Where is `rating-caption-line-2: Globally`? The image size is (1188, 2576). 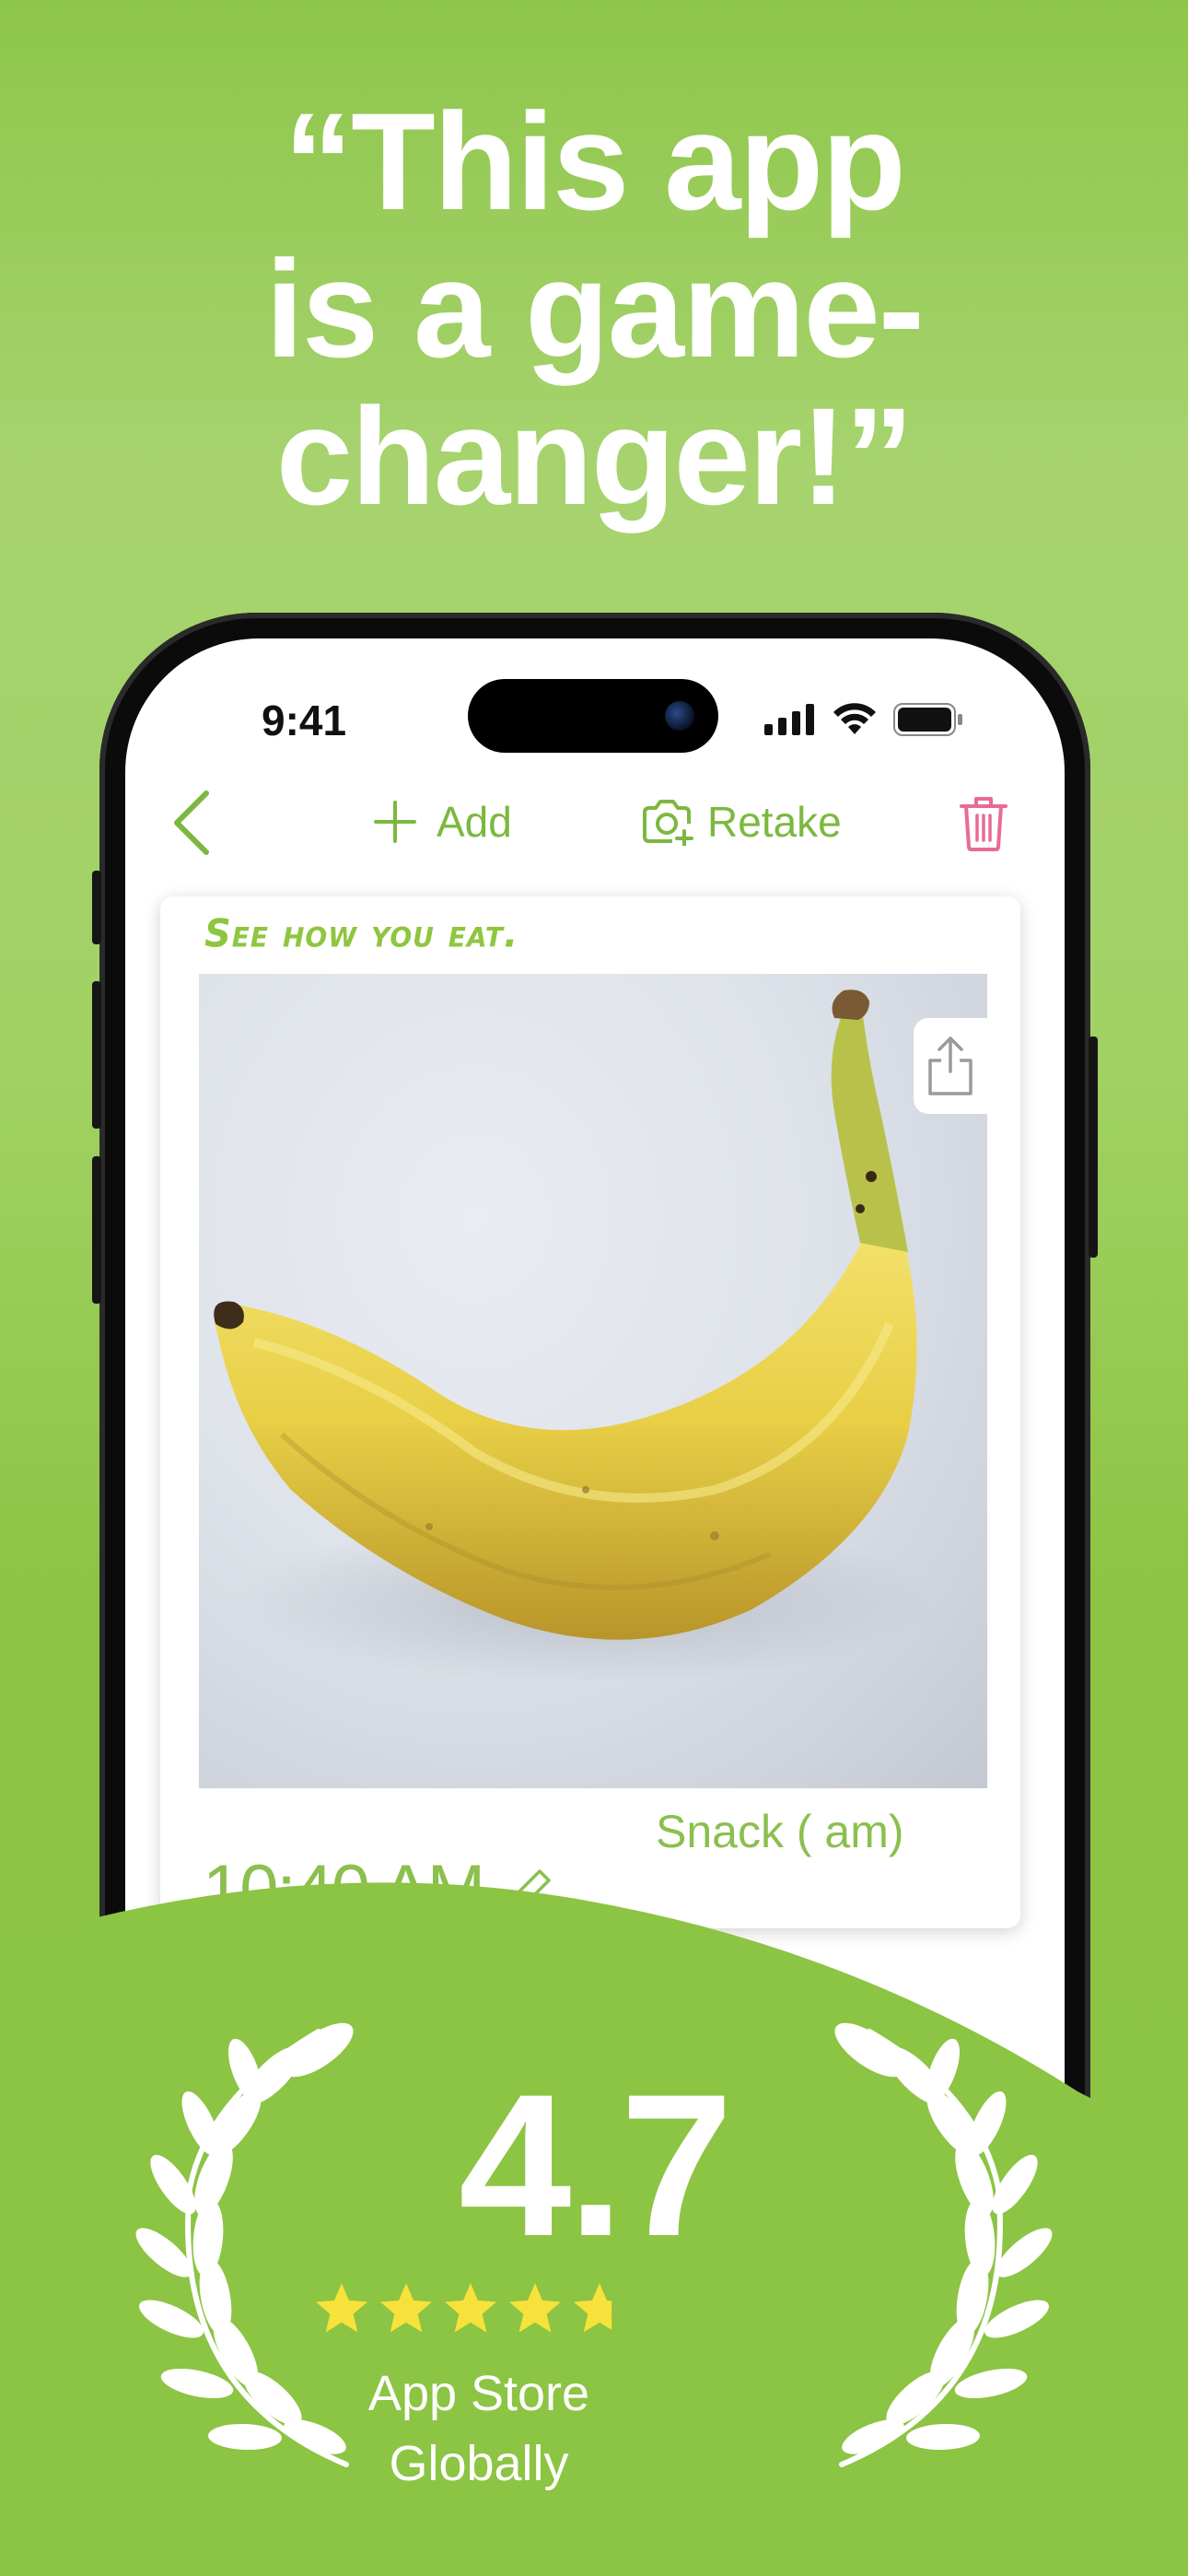
rating-caption-line-2: Globally is located at coordinates (479, 2463).